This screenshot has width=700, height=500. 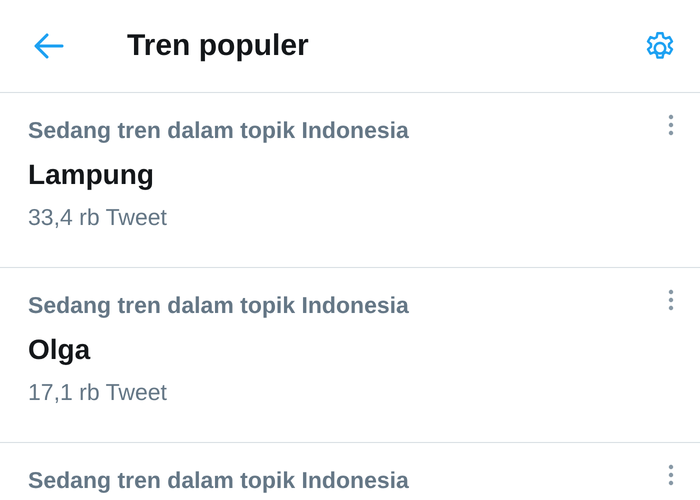 I want to click on tweet-count: 17,1 rb Tweet, so click(x=98, y=392).